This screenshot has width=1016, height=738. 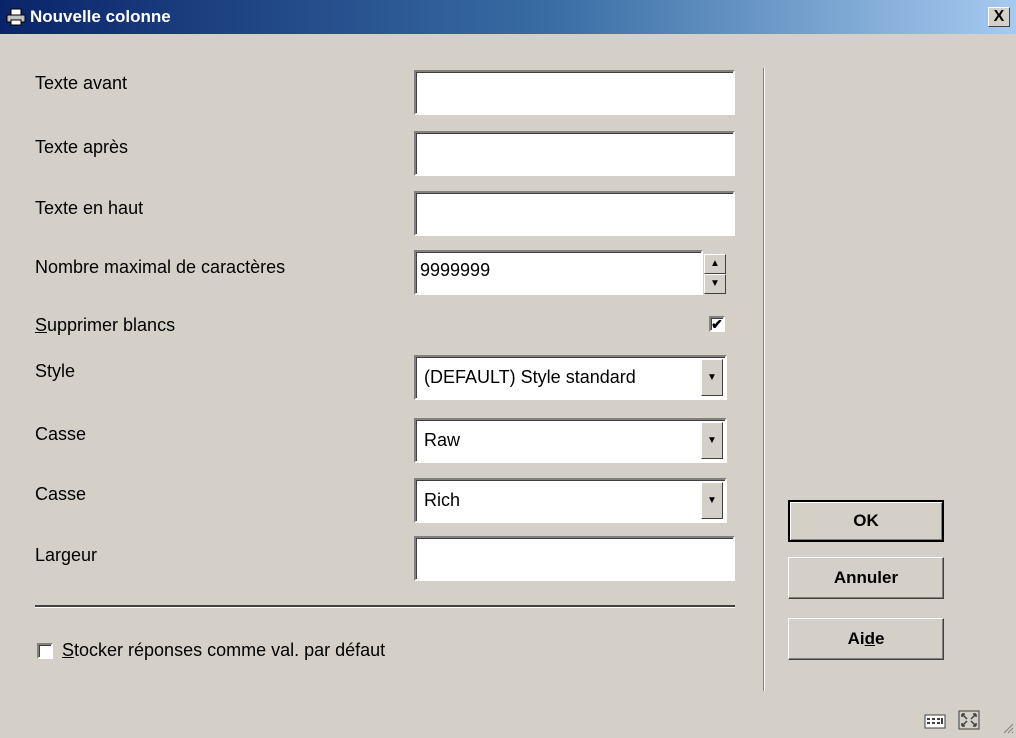 What do you see at coordinates (61, 494) in the screenshot?
I see `casse-label-2: Casse` at bounding box center [61, 494].